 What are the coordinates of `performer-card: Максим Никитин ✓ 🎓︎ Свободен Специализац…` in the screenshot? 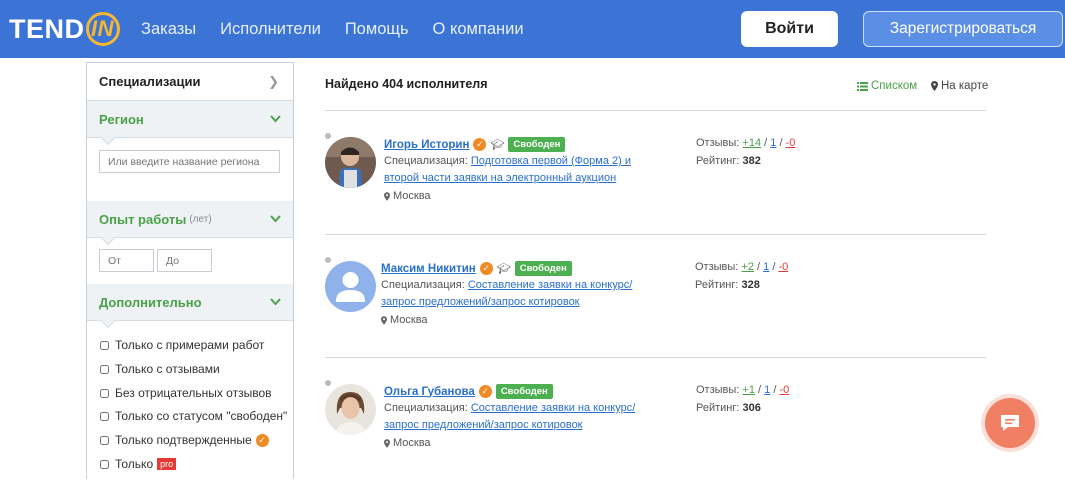 It's located at (655, 312).